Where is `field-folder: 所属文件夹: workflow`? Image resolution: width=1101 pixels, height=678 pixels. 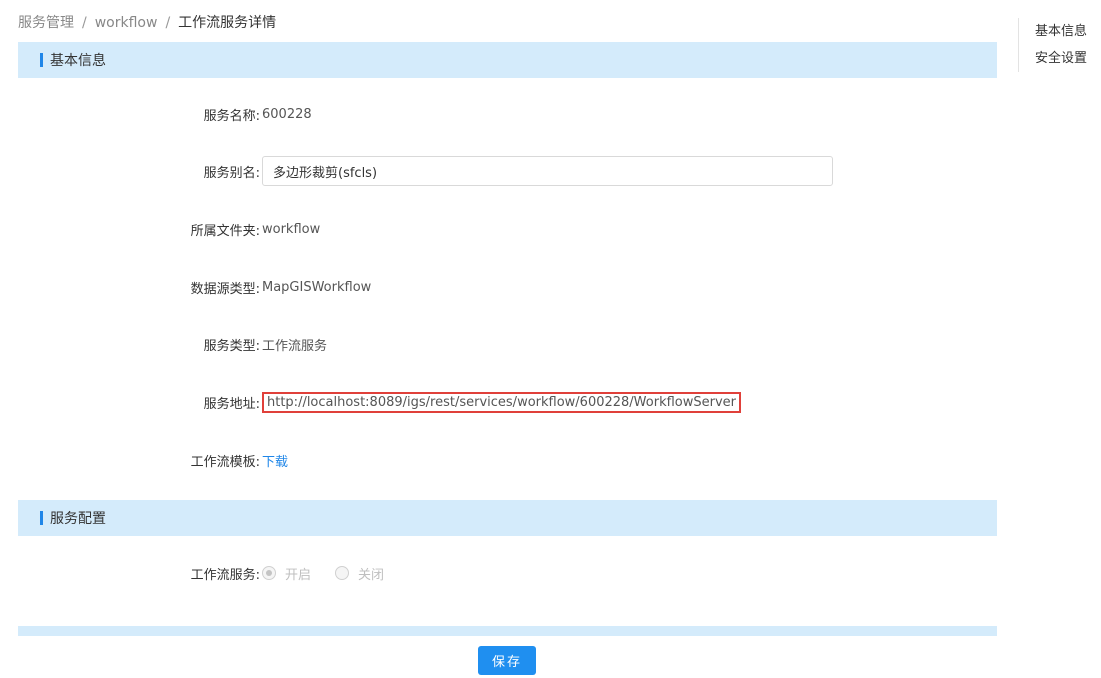 field-folder: 所属文件夹: workflow is located at coordinates (500, 229).